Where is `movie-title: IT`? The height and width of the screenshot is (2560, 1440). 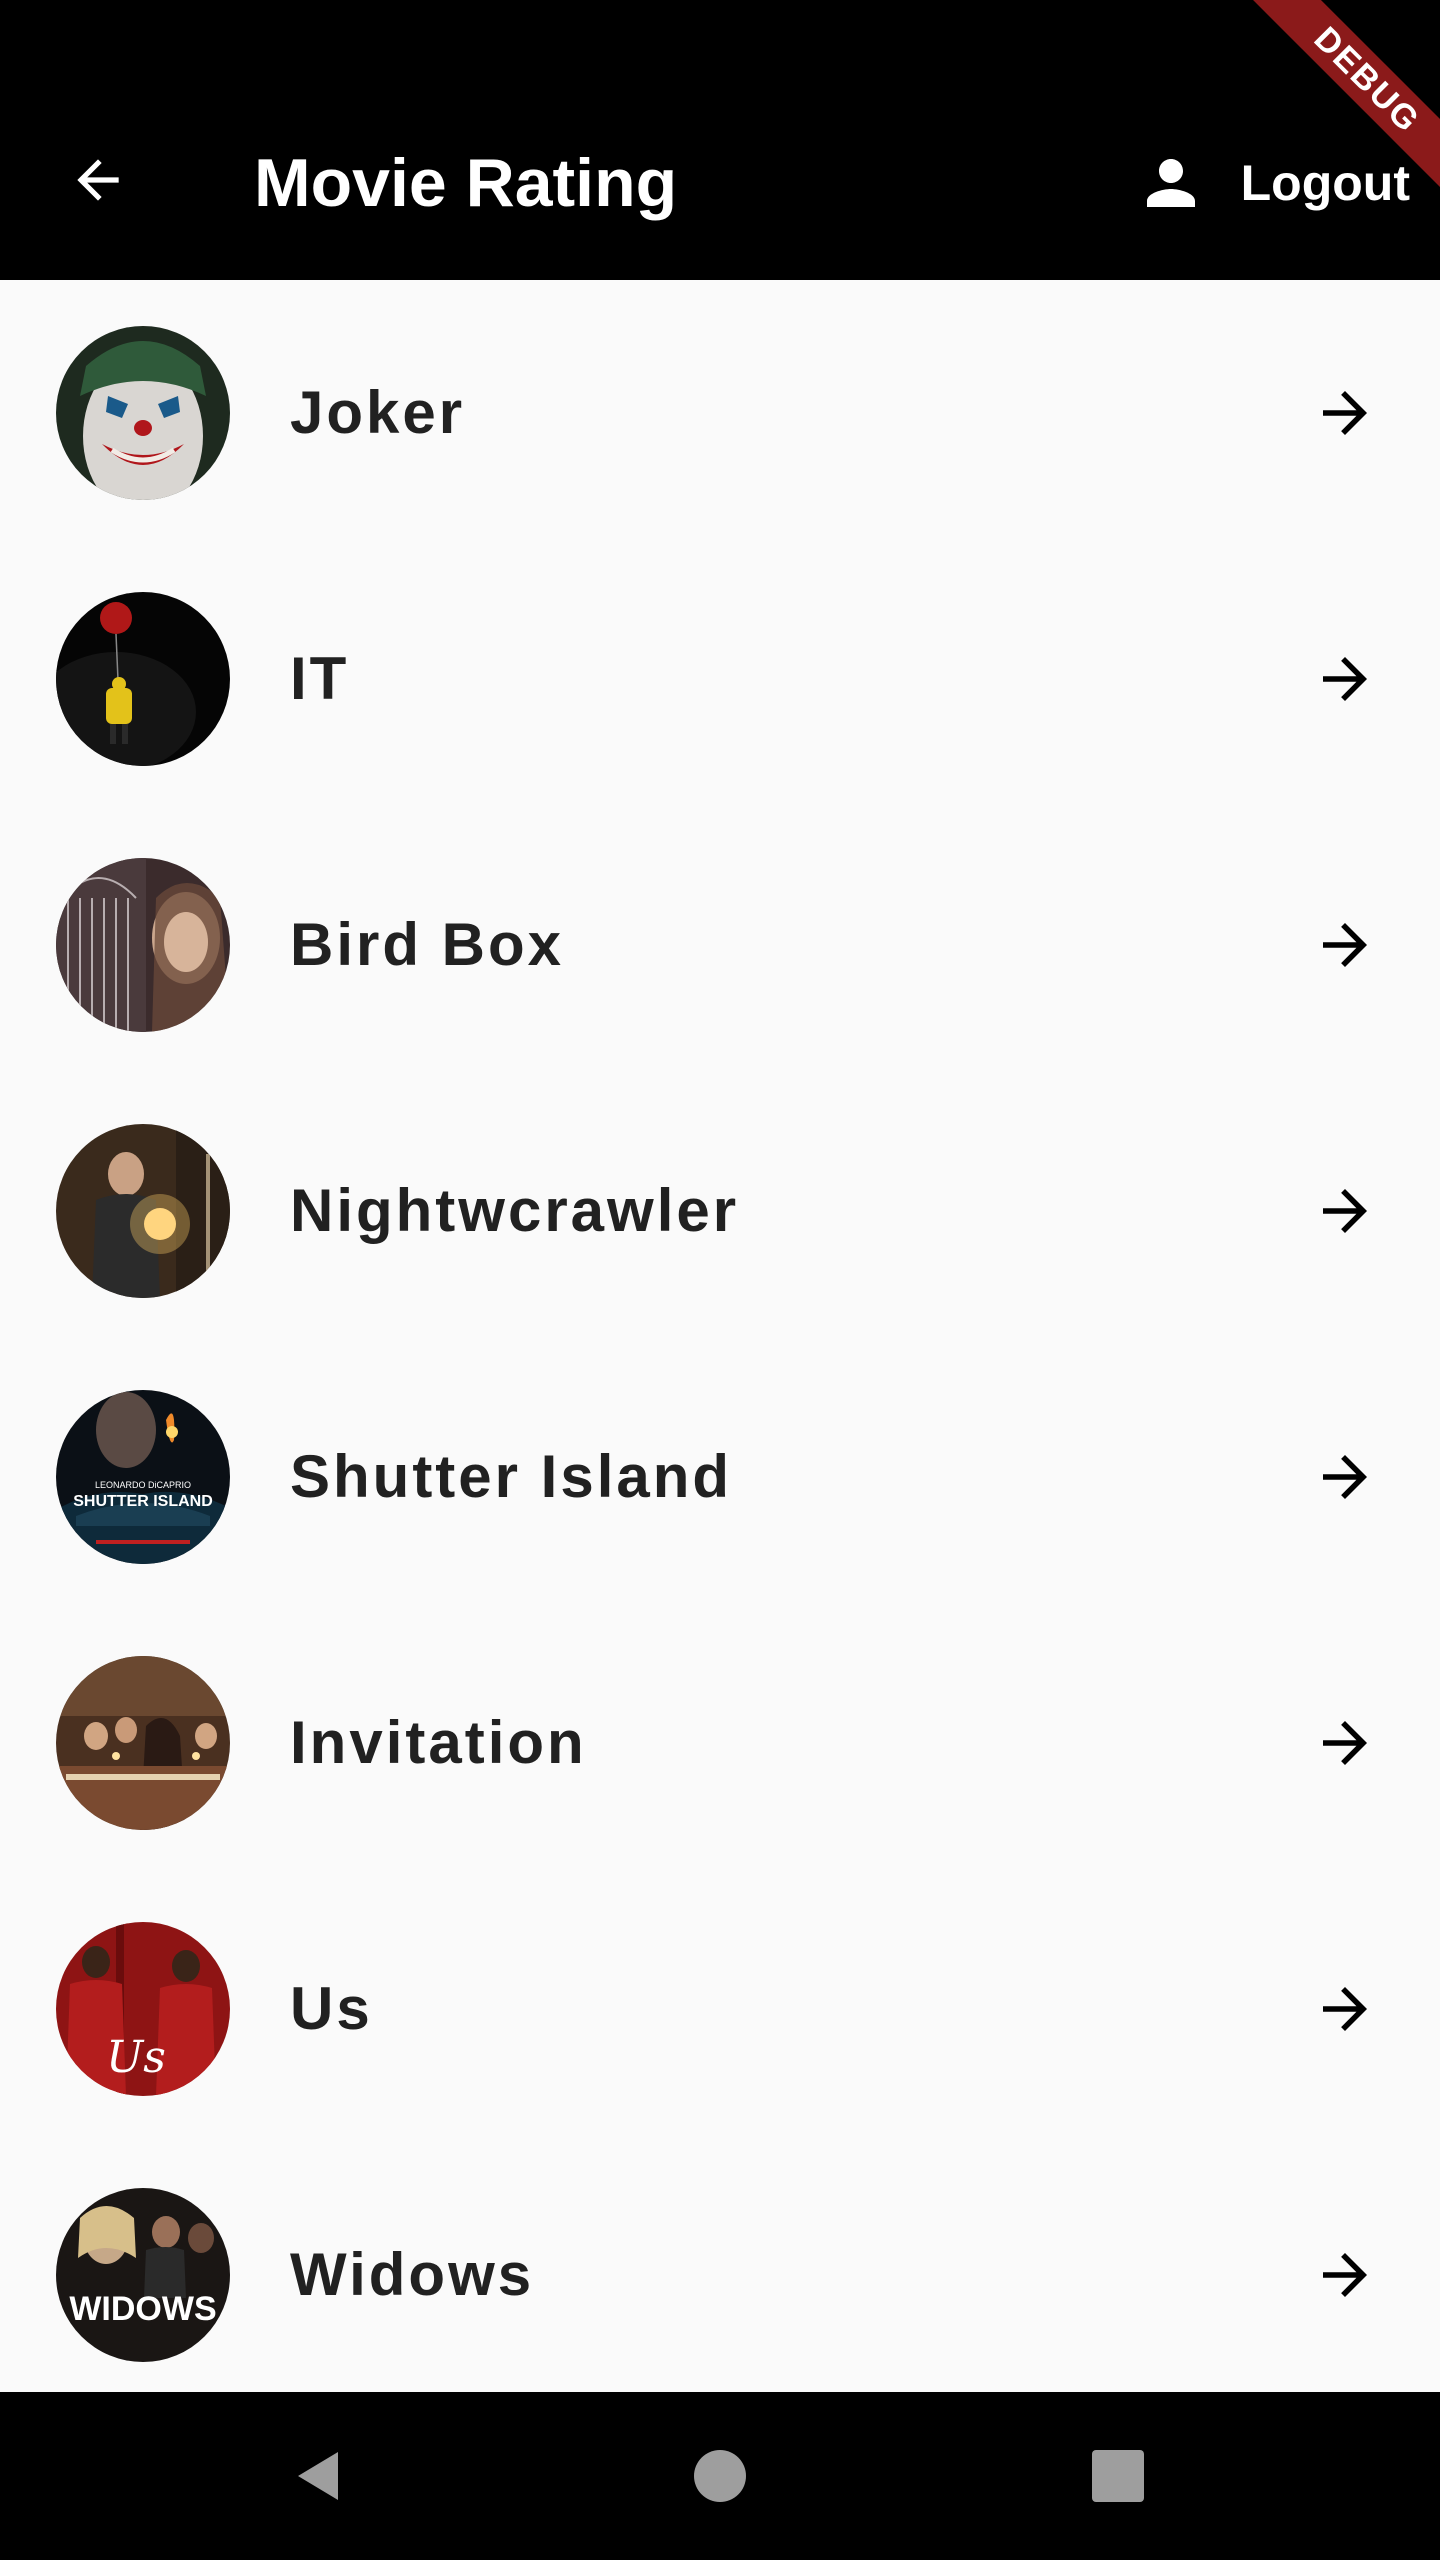
movie-title: IT is located at coordinates (320, 678).